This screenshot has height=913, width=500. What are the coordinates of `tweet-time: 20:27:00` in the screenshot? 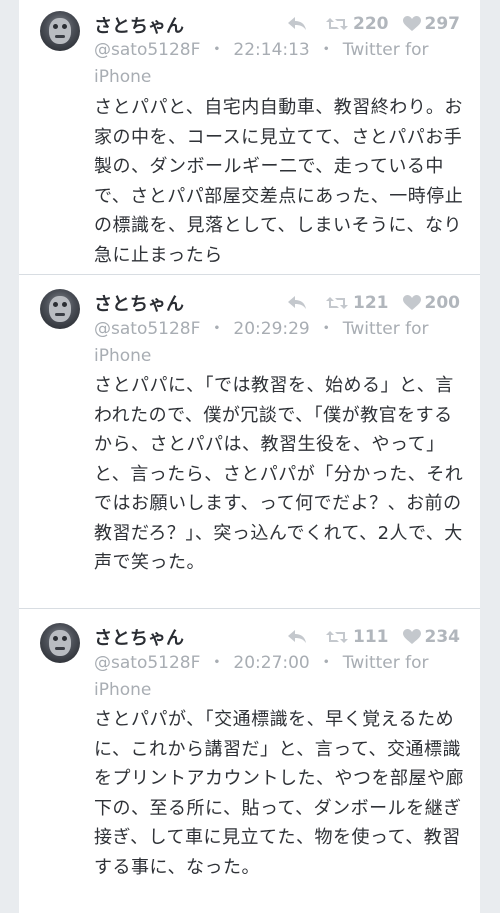 It's located at (271, 663).